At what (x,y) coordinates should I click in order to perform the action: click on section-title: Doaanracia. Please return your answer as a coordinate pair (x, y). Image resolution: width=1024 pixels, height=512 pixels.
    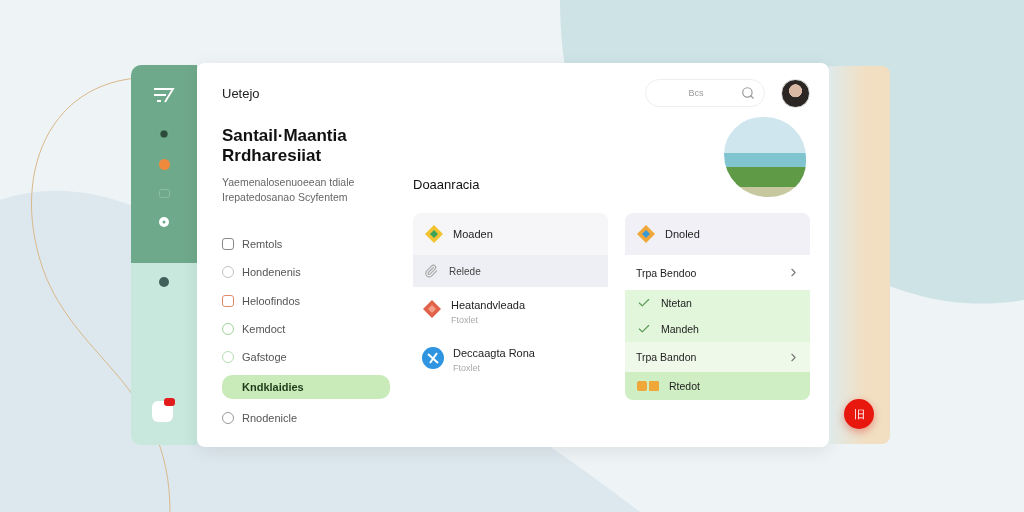
    Looking at the image, I should click on (446, 184).